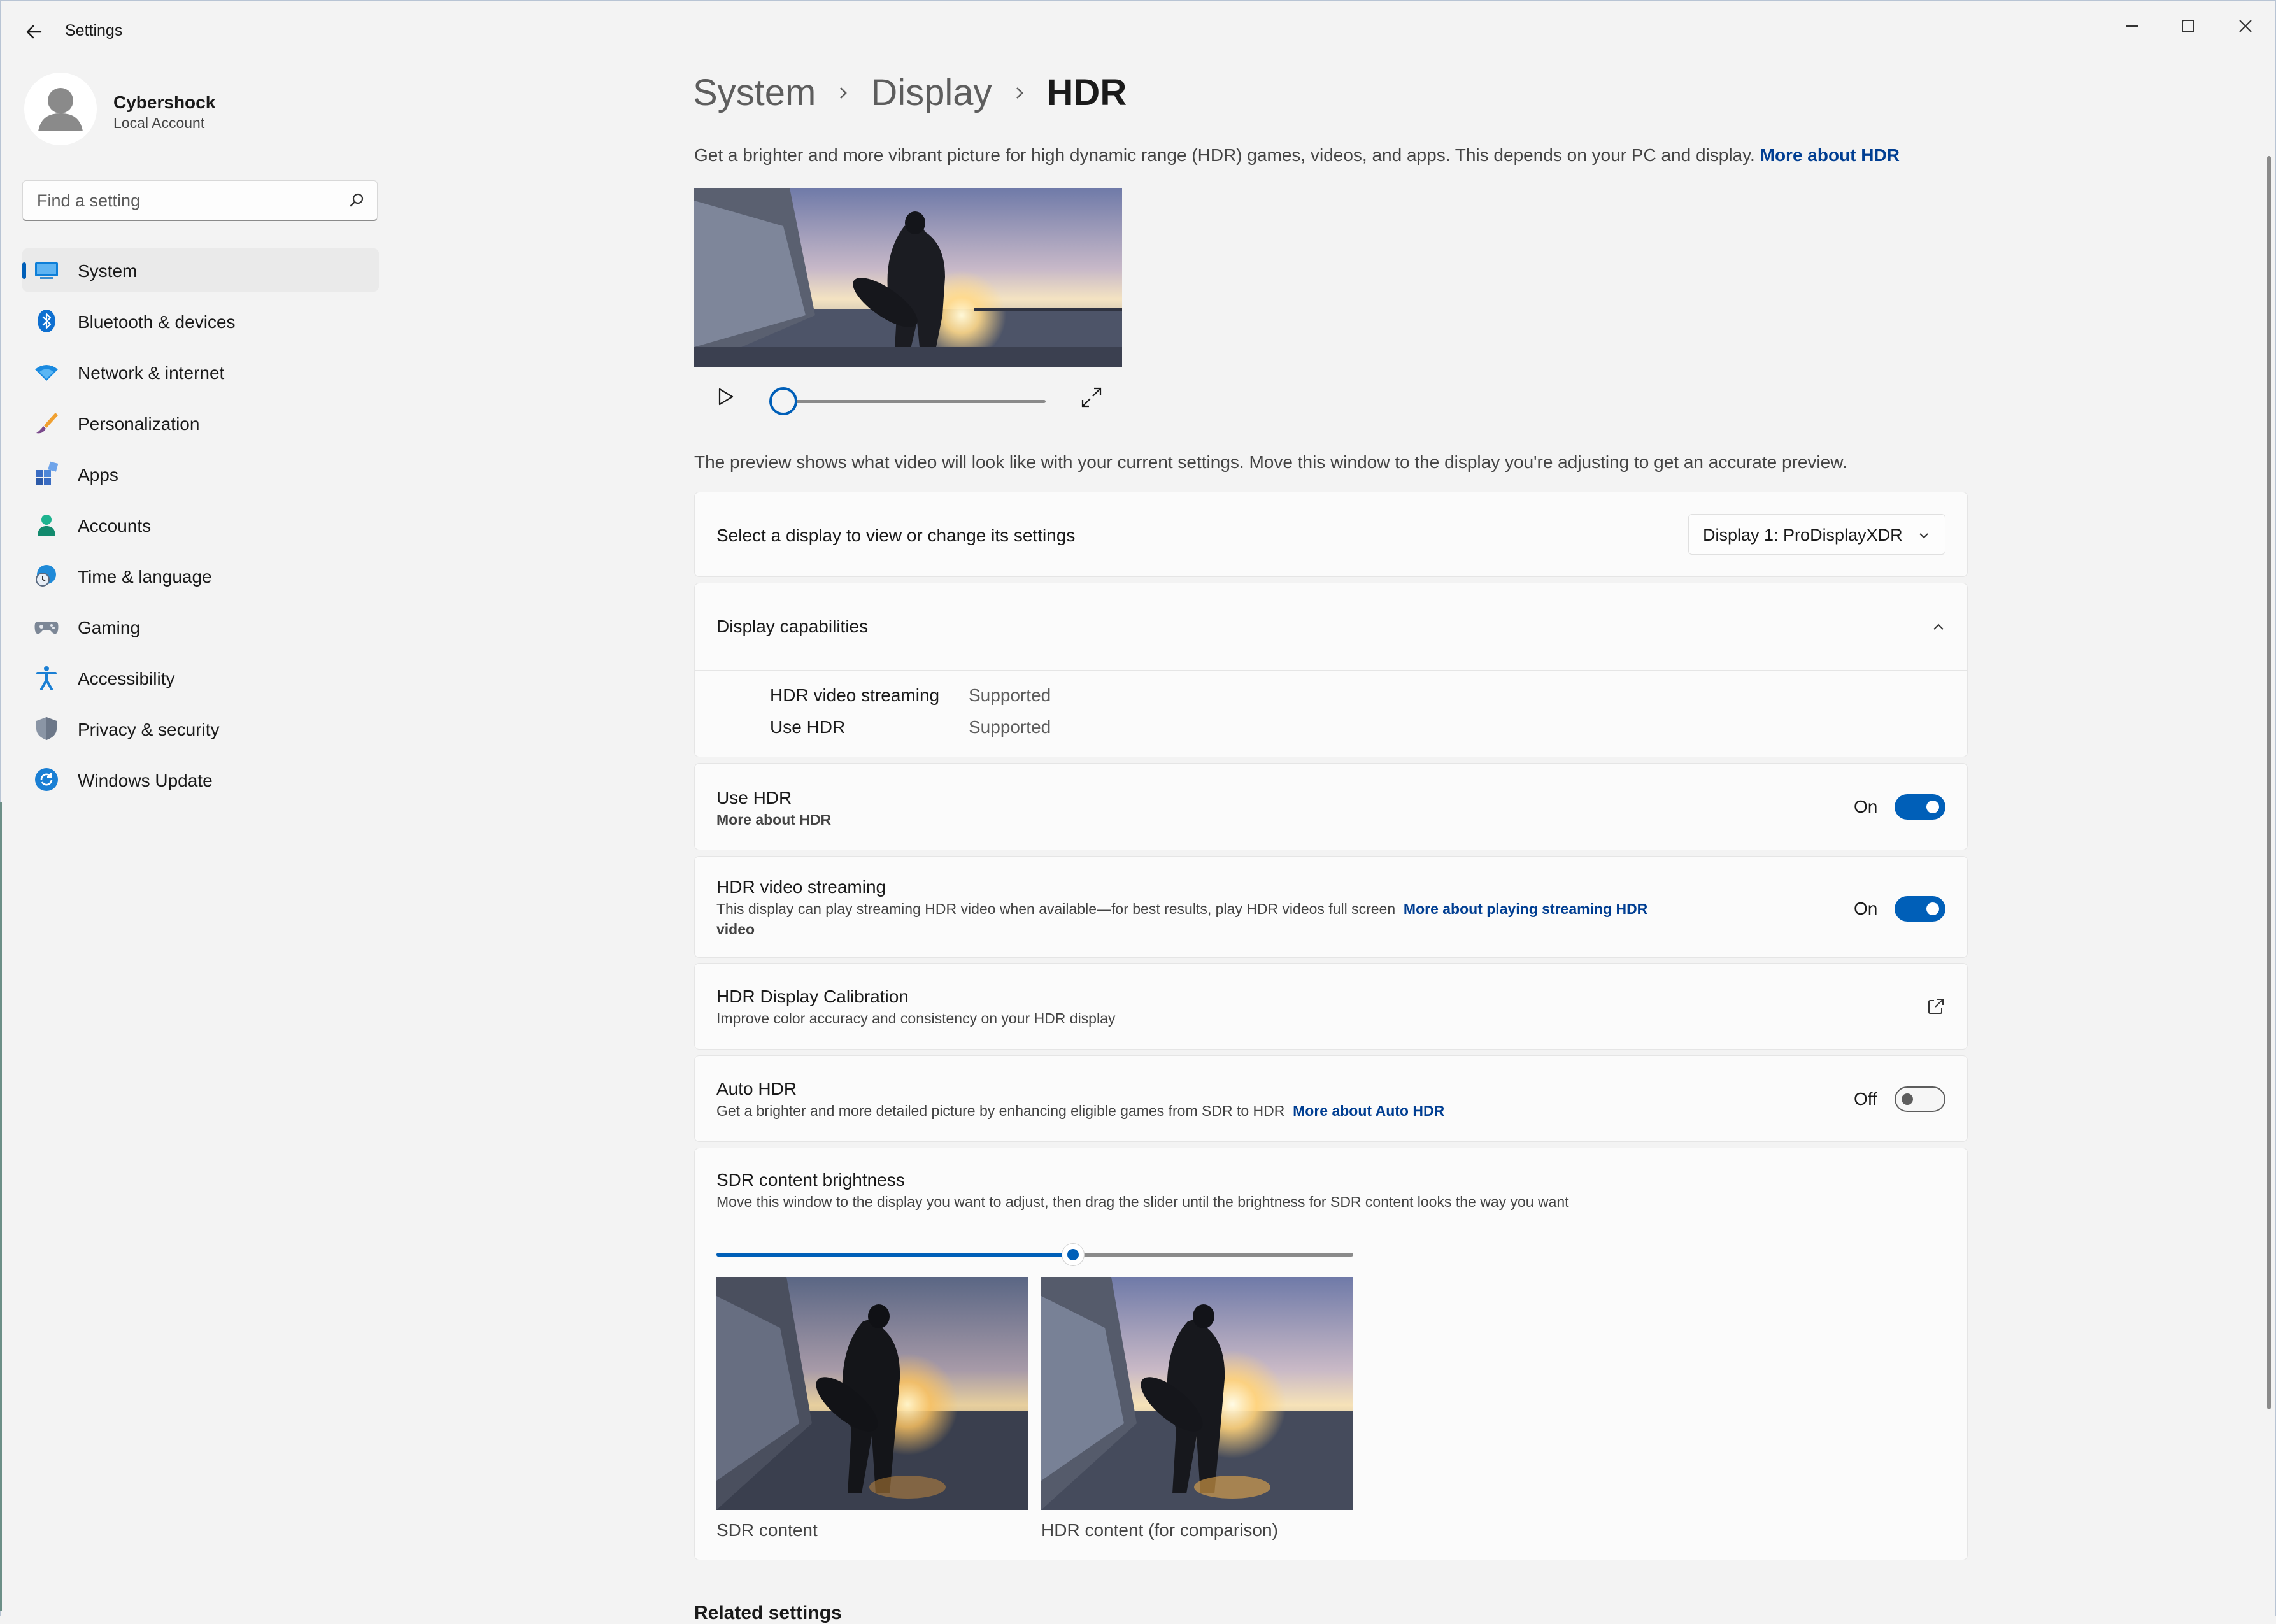  I want to click on display-dropdown: Display 1: ProDisplayXDR, so click(1816, 534).